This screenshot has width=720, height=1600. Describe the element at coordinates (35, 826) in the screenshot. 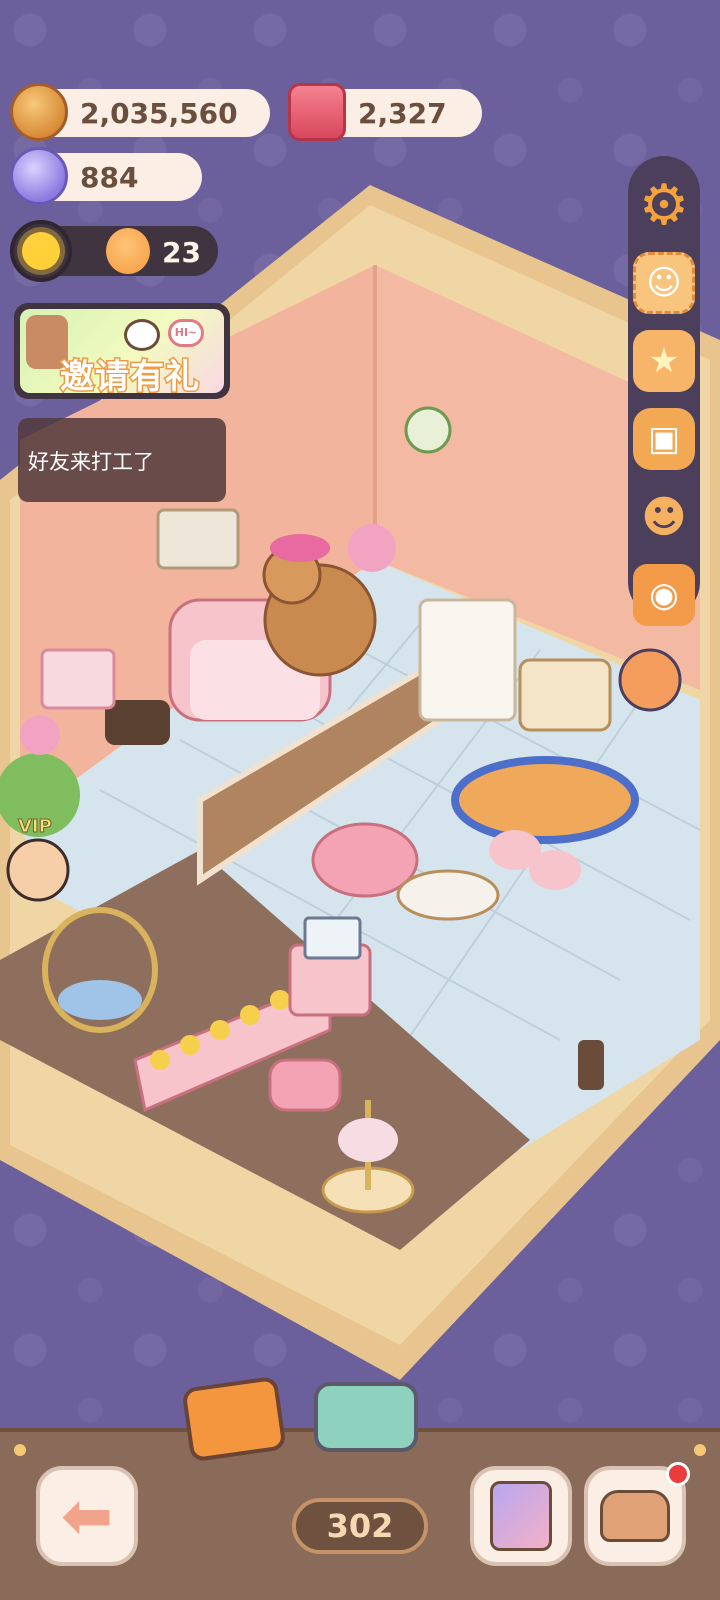

I see `vip-label: VIP` at that location.